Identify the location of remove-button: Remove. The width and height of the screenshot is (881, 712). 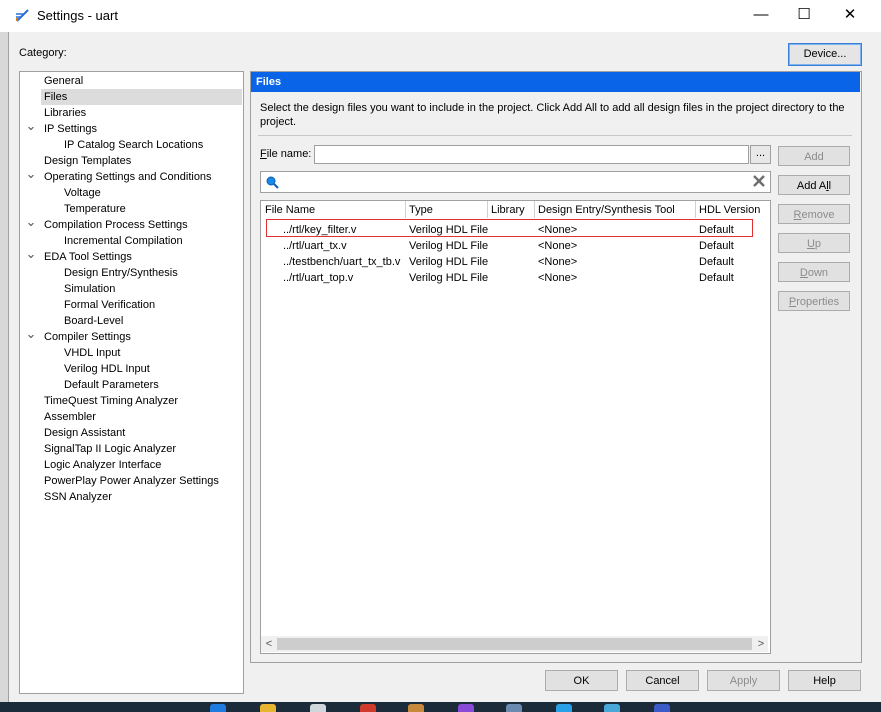
(814, 214).